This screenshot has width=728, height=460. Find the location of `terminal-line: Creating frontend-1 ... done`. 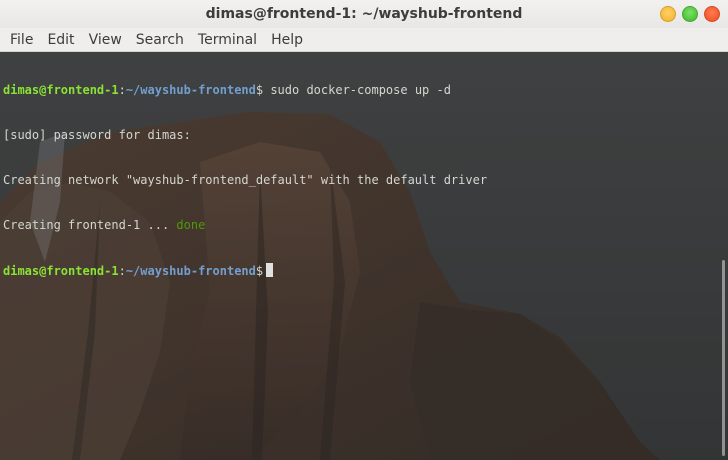

terminal-line: Creating frontend-1 ... done is located at coordinates (245, 225).